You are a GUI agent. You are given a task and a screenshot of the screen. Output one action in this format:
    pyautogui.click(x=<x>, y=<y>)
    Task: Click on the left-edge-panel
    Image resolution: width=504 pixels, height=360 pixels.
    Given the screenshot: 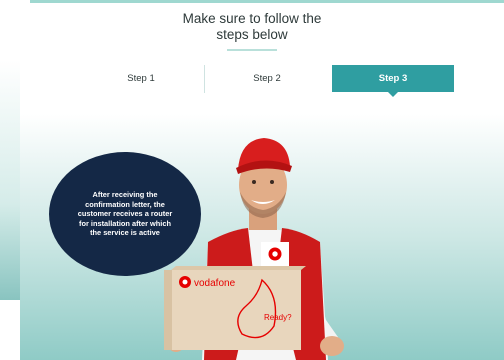 What is the action you would take?
    pyautogui.click(x=10, y=180)
    